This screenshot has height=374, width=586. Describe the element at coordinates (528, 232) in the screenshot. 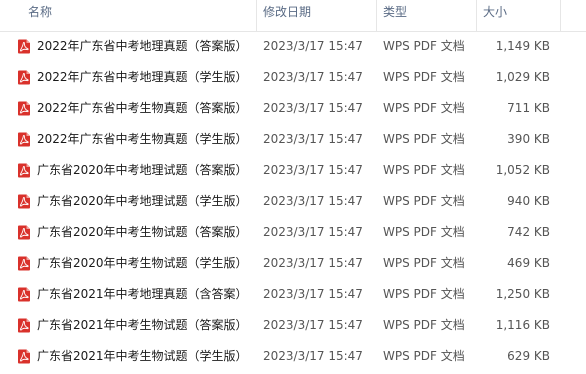

I see `file-size: 742 KB` at that location.